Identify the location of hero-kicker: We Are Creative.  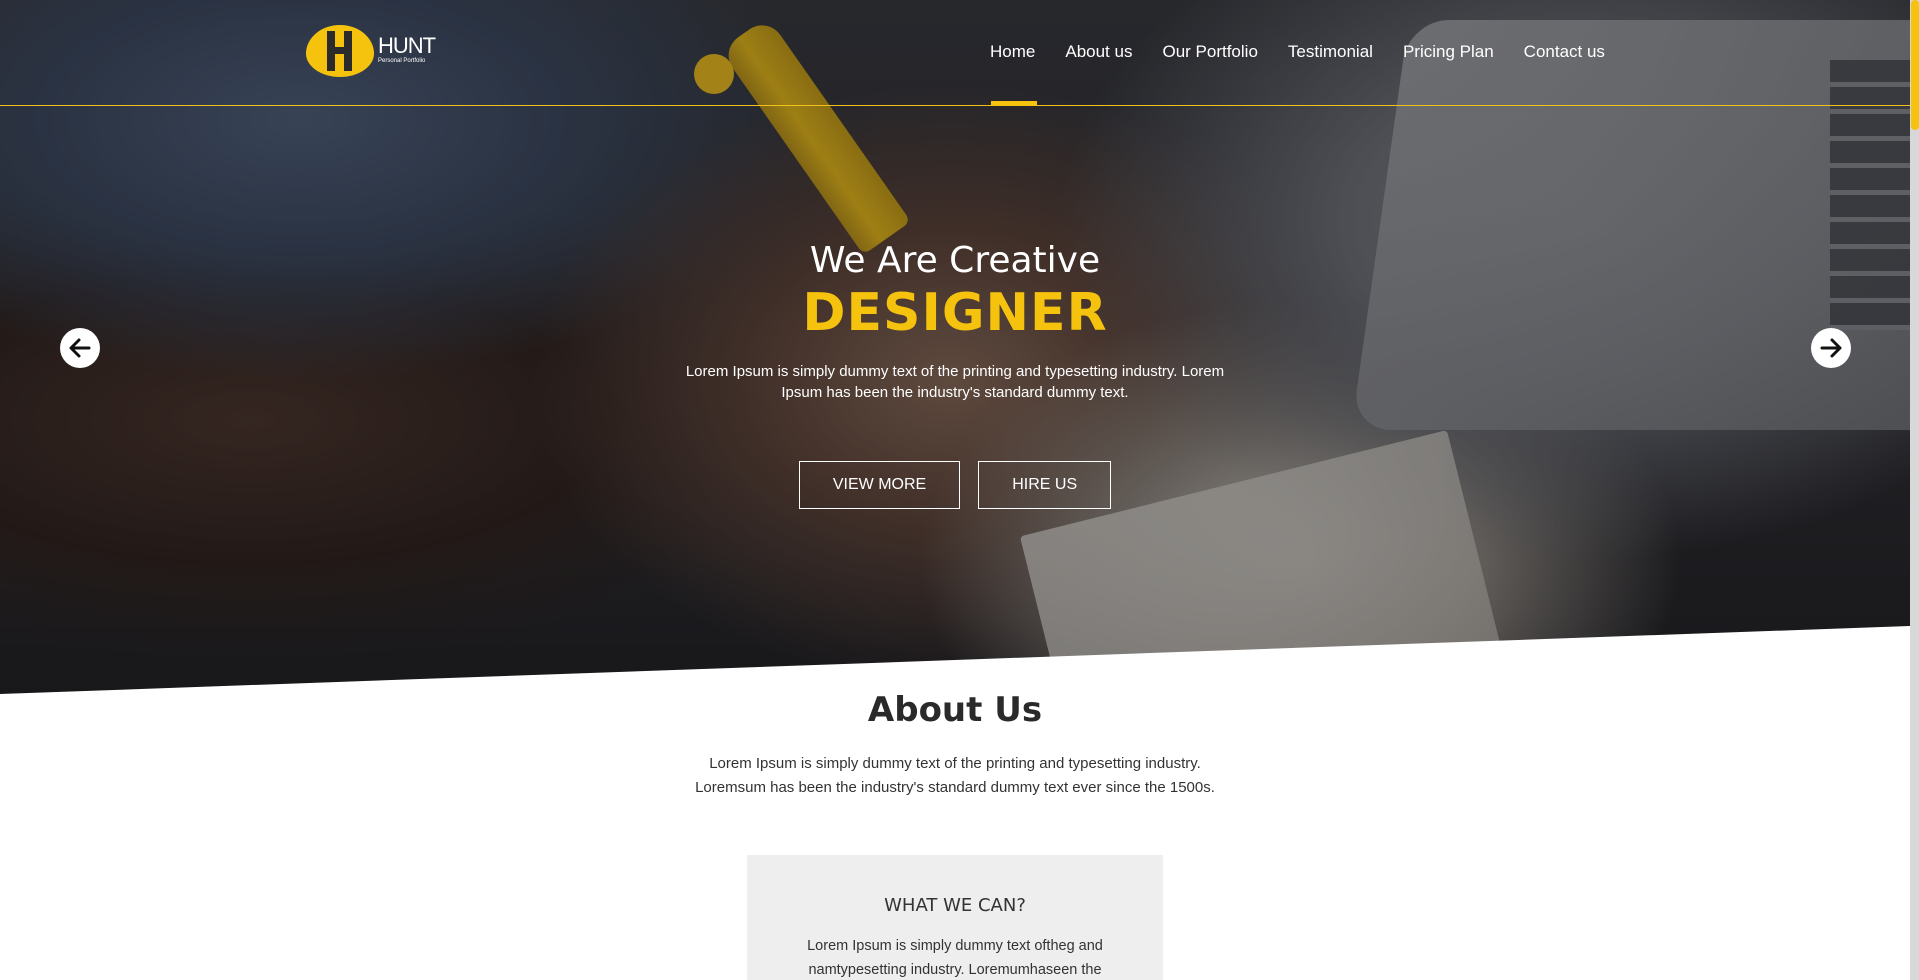
(955, 260).